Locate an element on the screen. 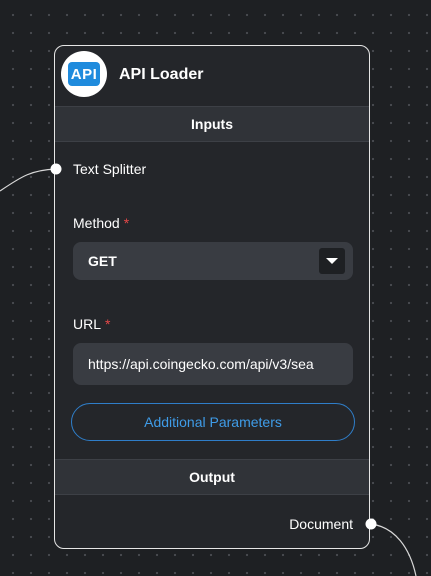  additional-parameters-button: Additional Parameters is located at coordinates (213, 422).